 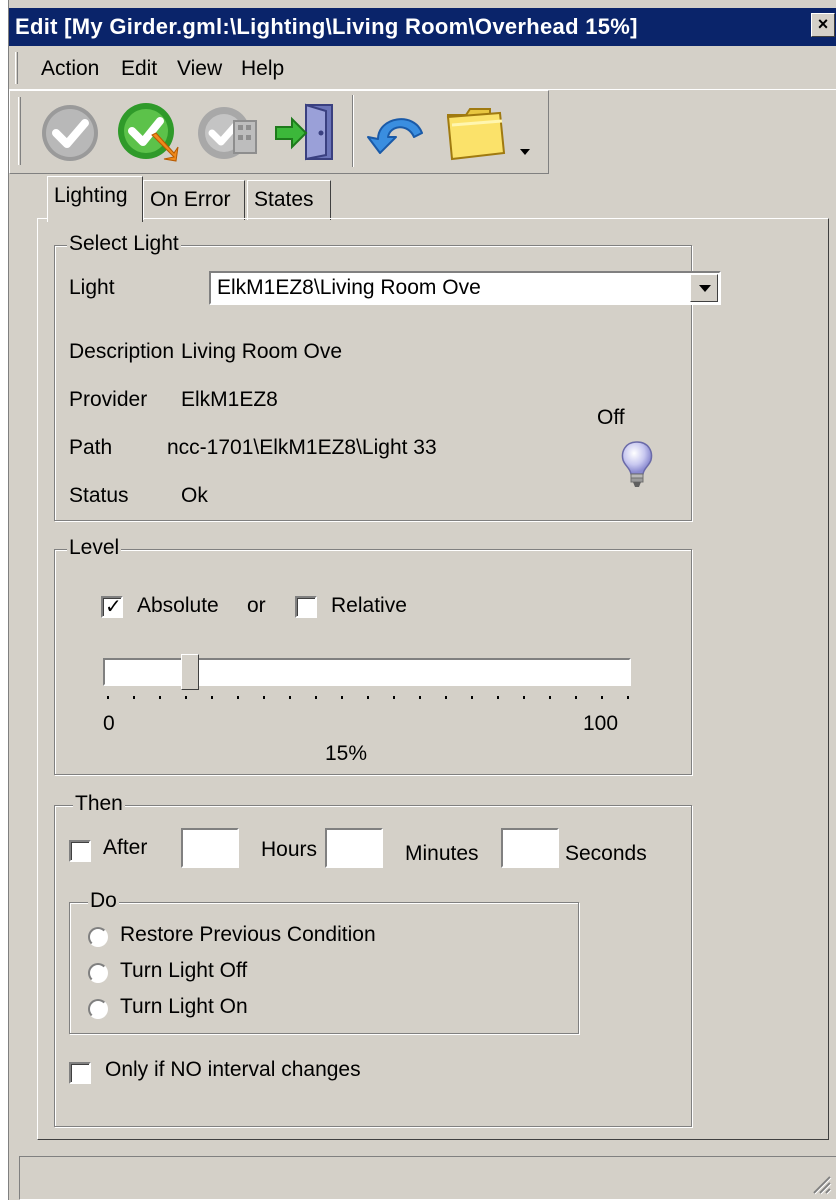 I want to click on close-icon: ×, so click(x=823, y=24).